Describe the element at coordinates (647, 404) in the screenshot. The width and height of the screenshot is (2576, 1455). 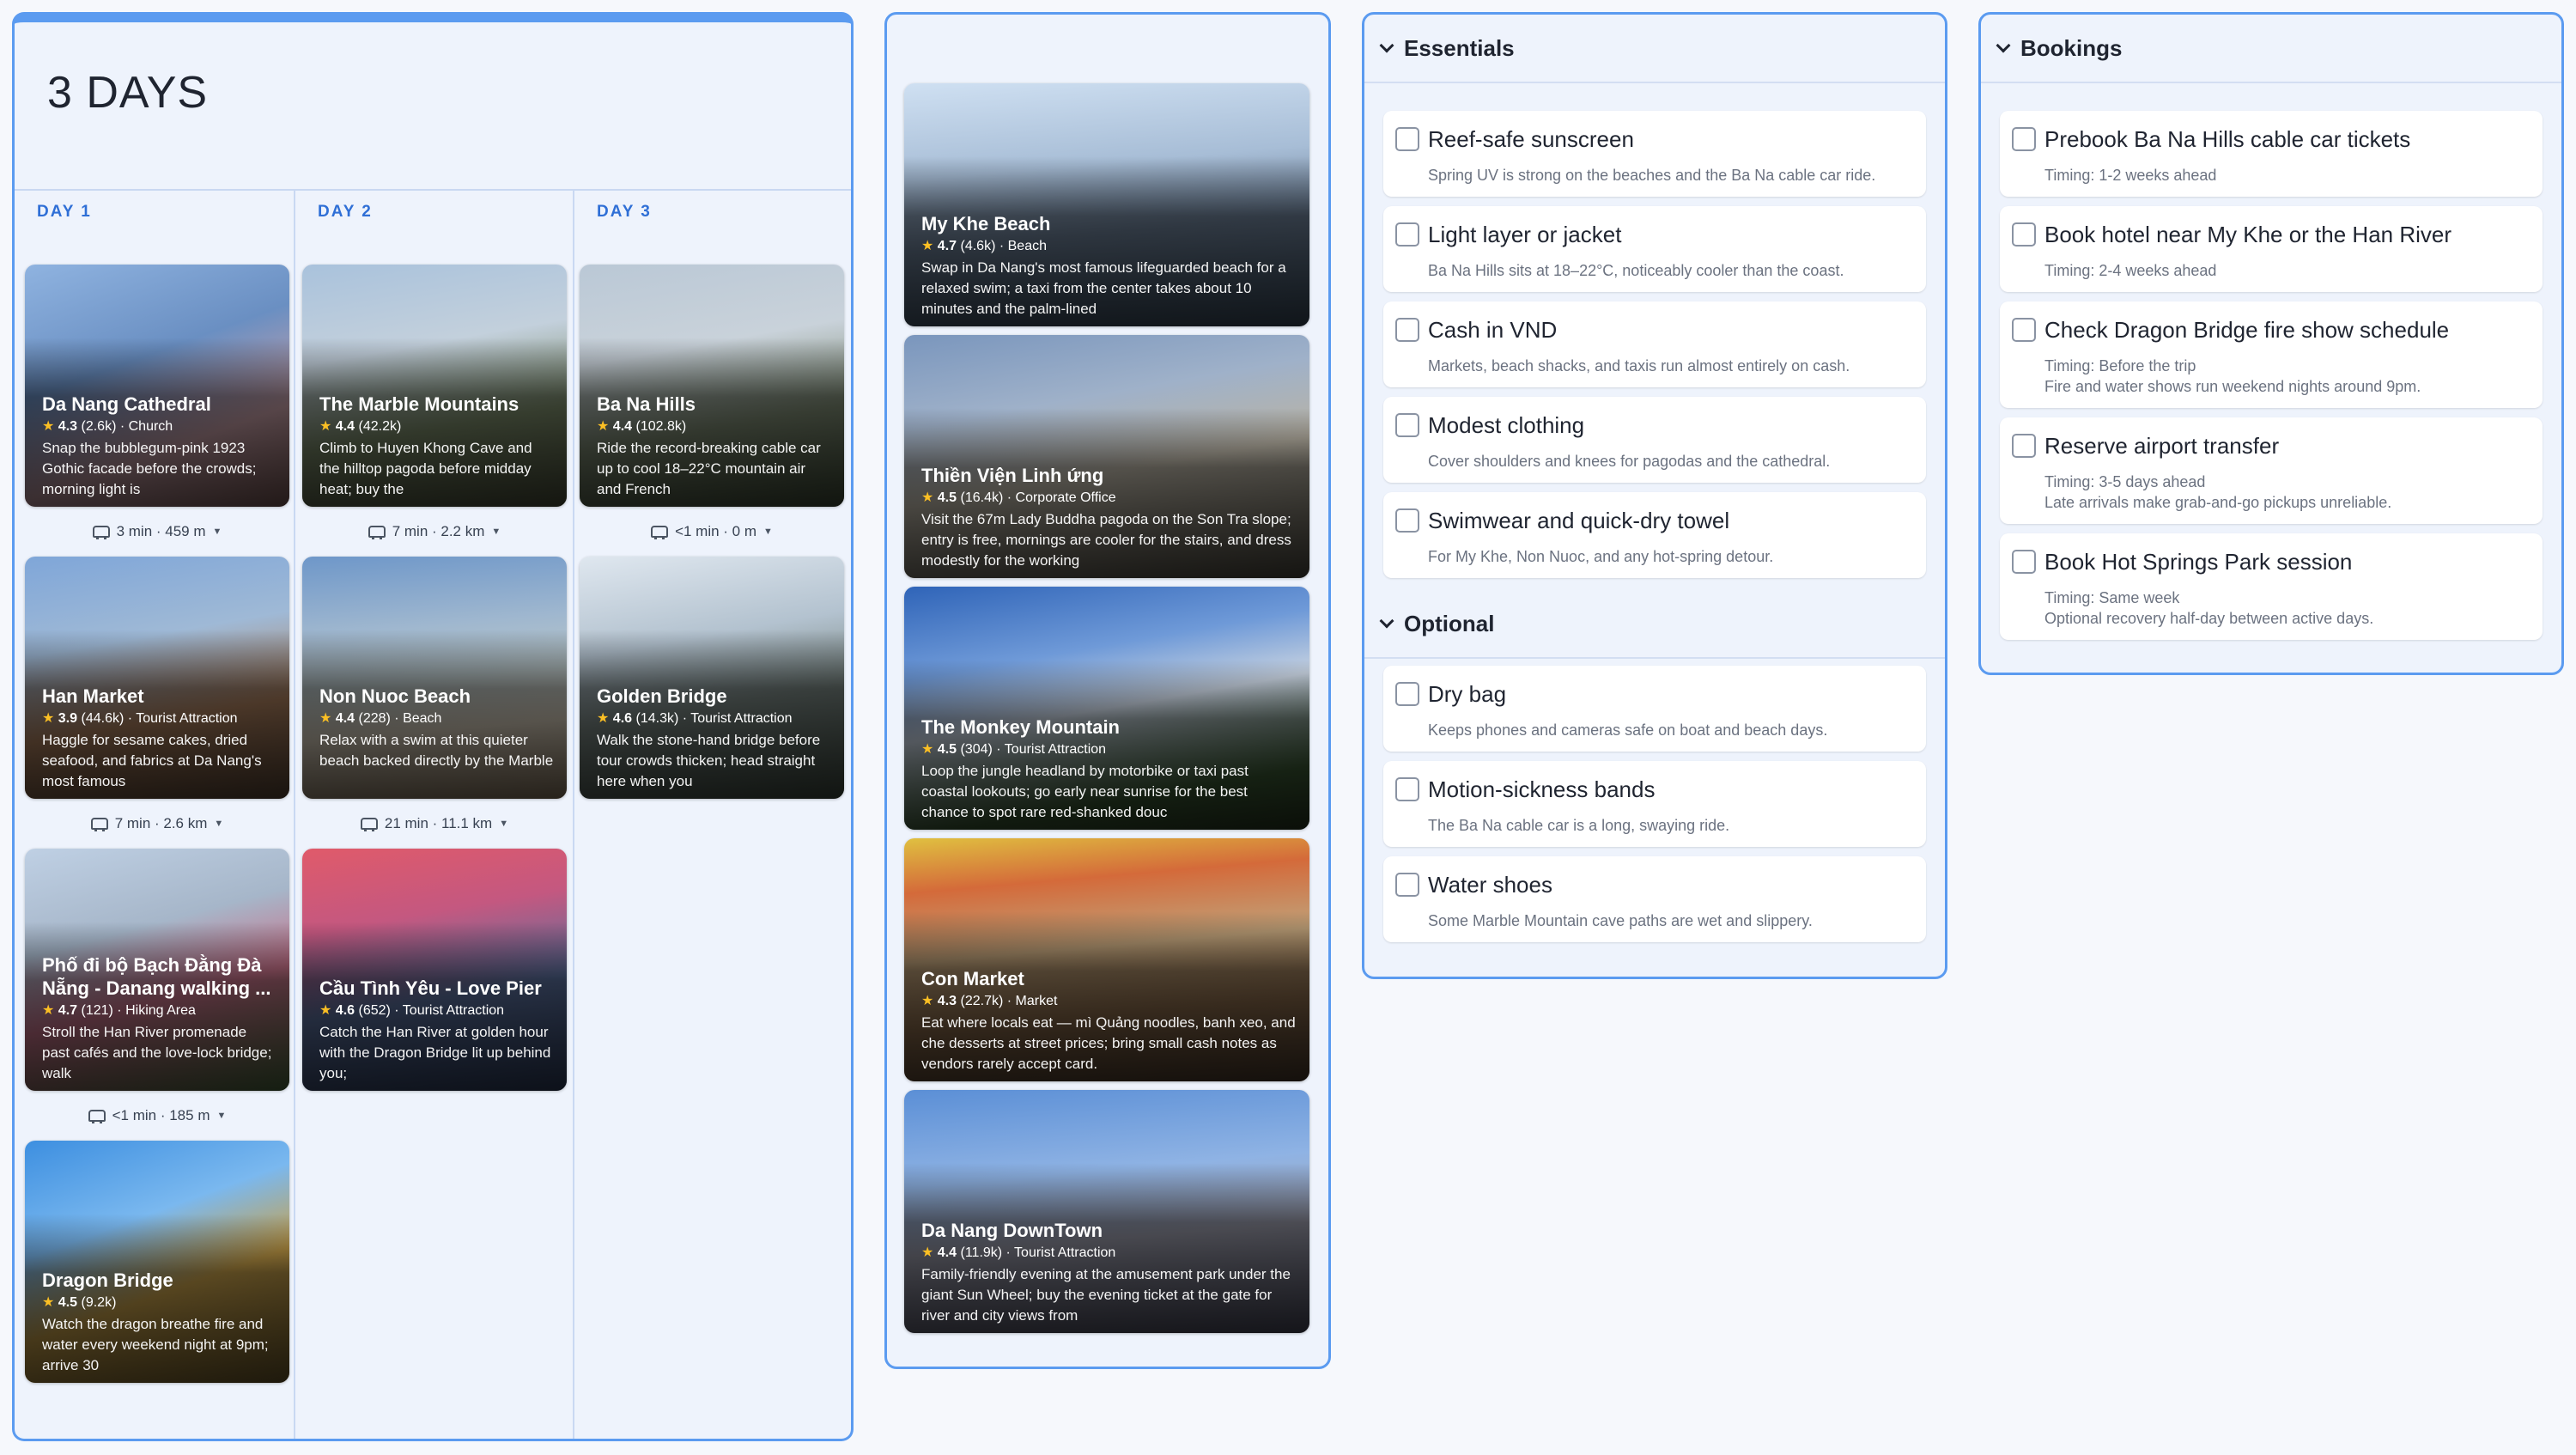
I see `place-name: Ba Na Hills` at that location.